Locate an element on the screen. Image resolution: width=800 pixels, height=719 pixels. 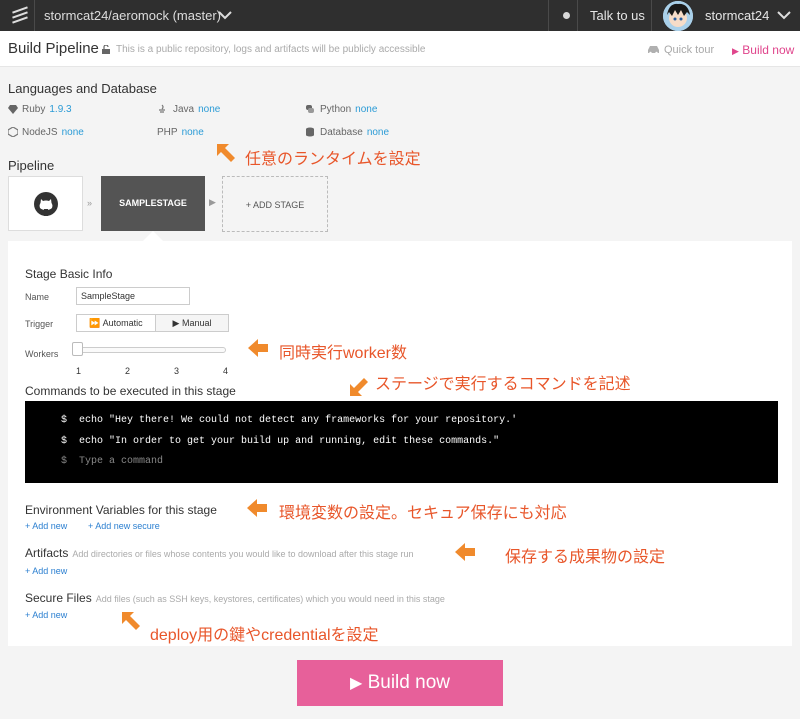
pipeline-heading: Pipeline is located at coordinates (31, 165).